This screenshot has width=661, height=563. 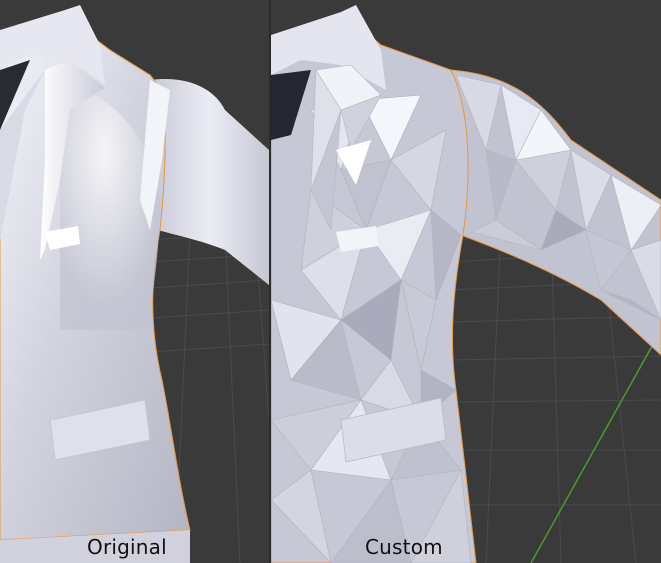 I want to click on caption-custom: Custom, so click(x=404, y=547).